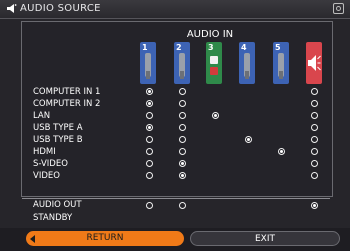  I want to click on settings-icon, so click(338, 8).